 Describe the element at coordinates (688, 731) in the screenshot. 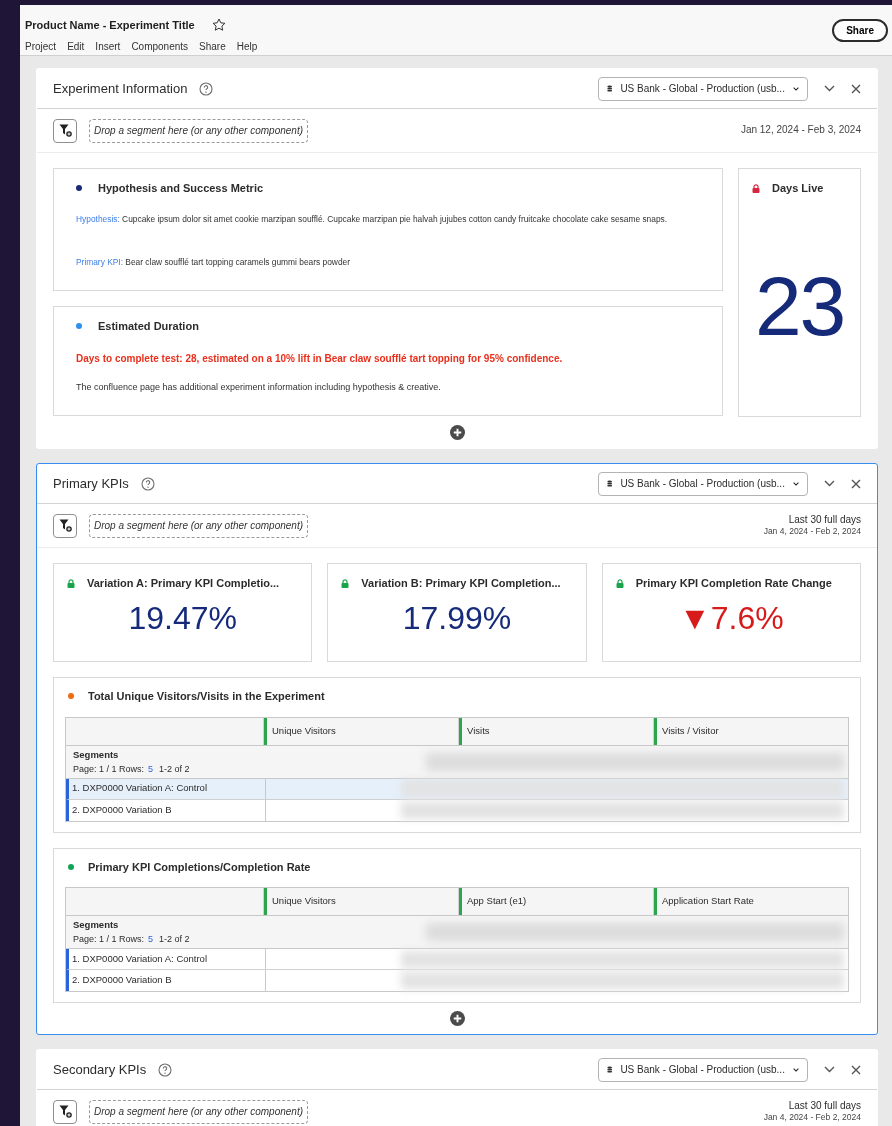

I see `column-header: Visits / Visitor` at that location.